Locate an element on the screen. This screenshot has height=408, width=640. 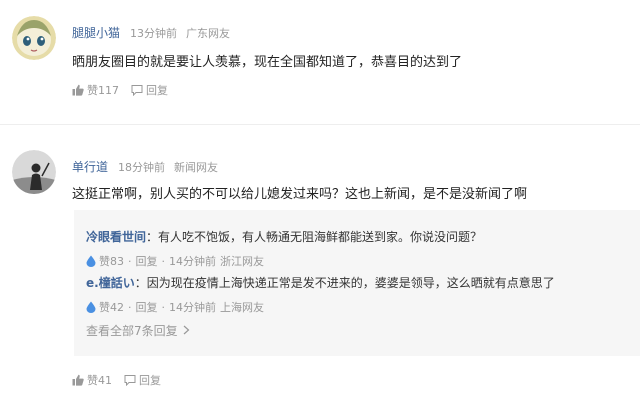
comment-location: 广东网友 is located at coordinates (208, 33).